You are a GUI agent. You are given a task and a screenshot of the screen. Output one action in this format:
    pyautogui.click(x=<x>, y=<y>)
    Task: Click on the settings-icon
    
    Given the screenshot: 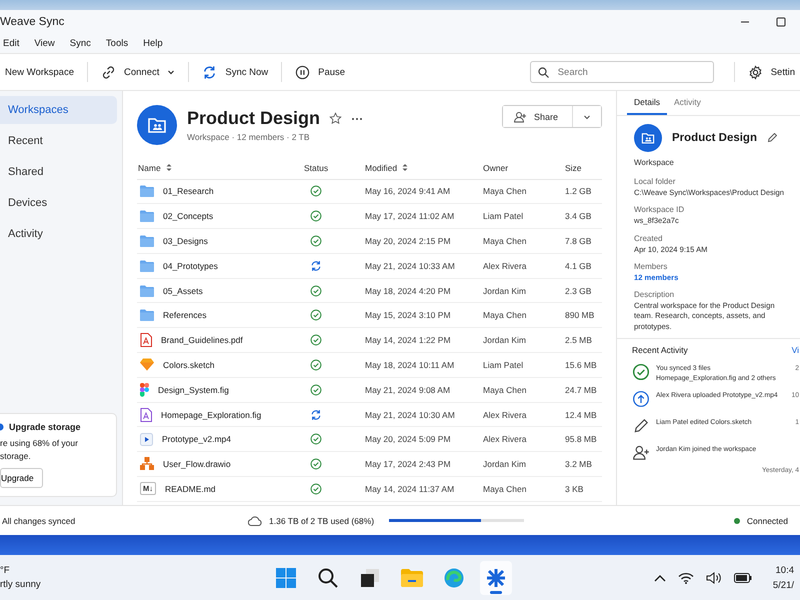 What is the action you would take?
    pyautogui.click(x=755, y=72)
    